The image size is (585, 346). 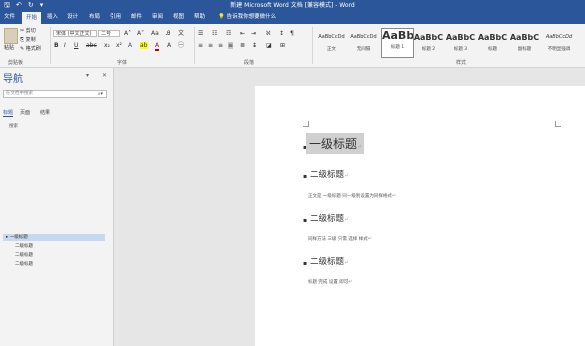 What do you see at coordinates (330, 282) in the screenshot?
I see `body-paragraph: 标题 完成 设置 即可↵` at bounding box center [330, 282].